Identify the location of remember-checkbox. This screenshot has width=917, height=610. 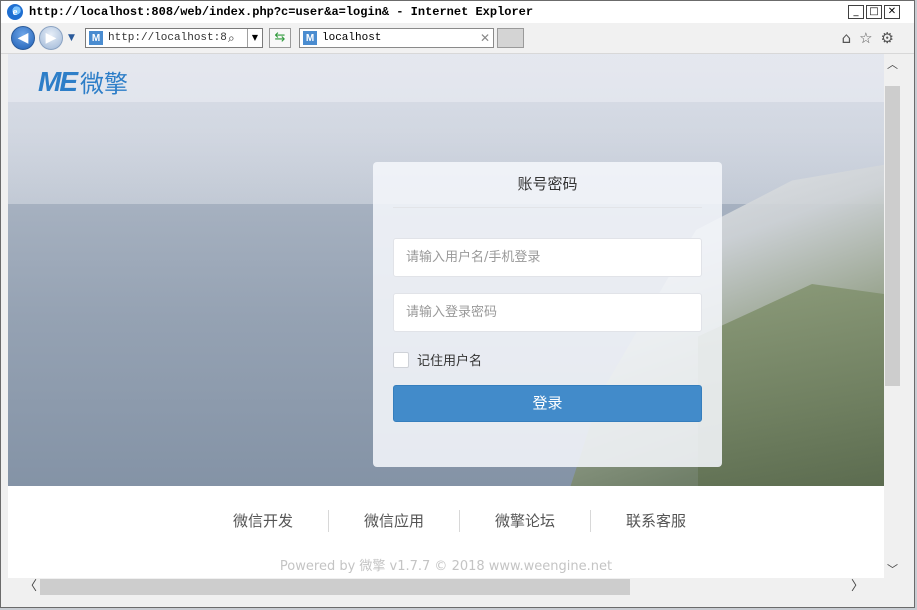
(401, 359).